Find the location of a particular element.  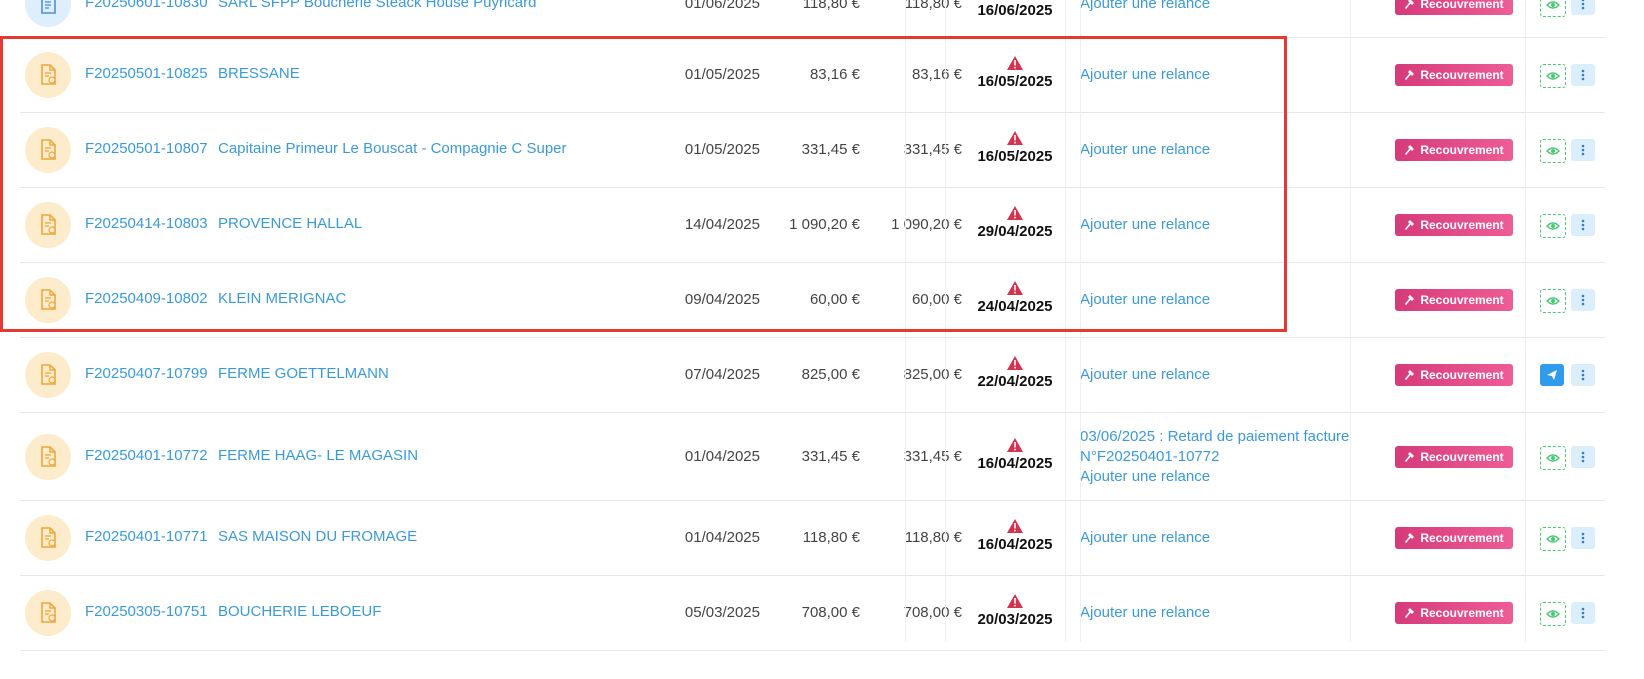

client-name-link: PROVENCE HALLAL is located at coordinates (290, 223).